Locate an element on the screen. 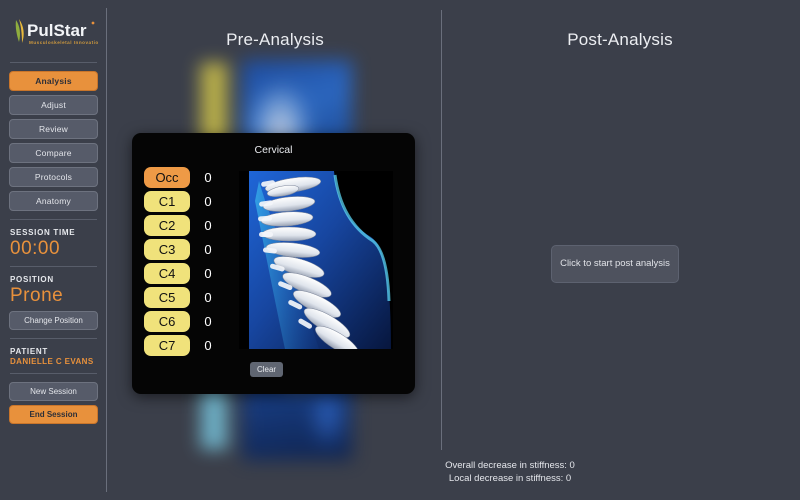 This screenshot has height=500, width=800. vertebra-button-c6: C6 is located at coordinates (167, 321).